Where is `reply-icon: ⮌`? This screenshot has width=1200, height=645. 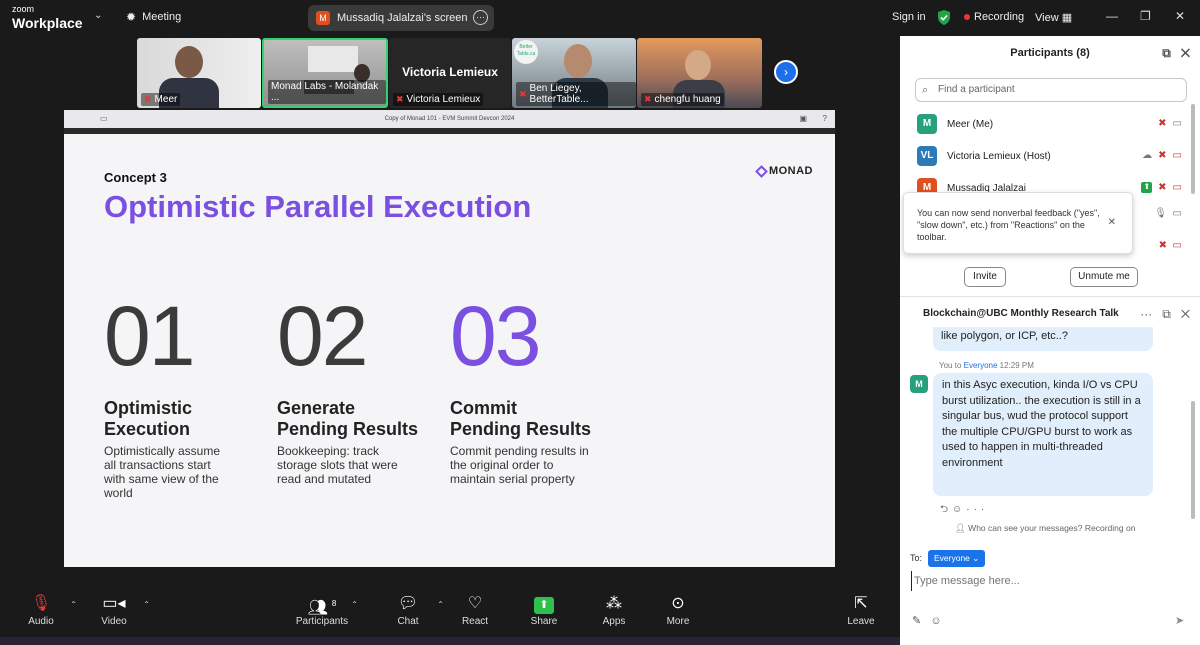 reply-icon: ⮌ is located at coordinates (946, 509).